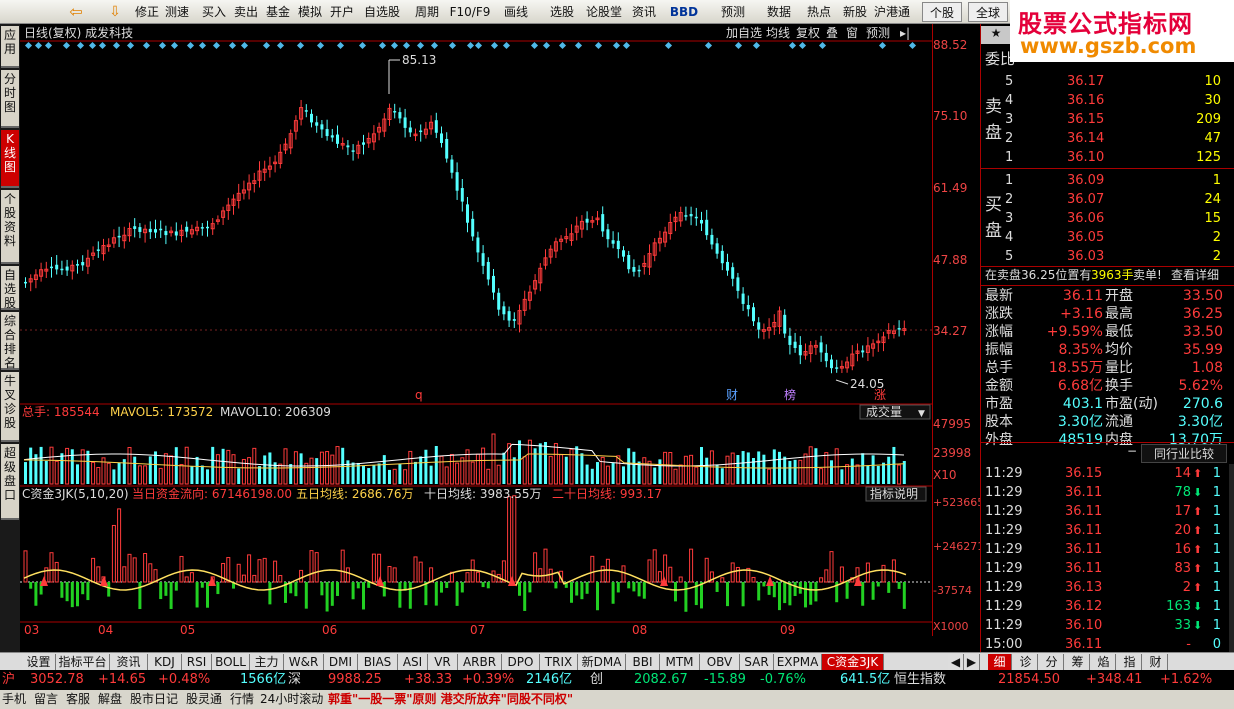 The height and width of the screenshot is (709, 1234). What do you see at coordinates (378, 662) in the screenshot?
I see `indicator-tab-9: BIAS` at bounding box center [378, 662].